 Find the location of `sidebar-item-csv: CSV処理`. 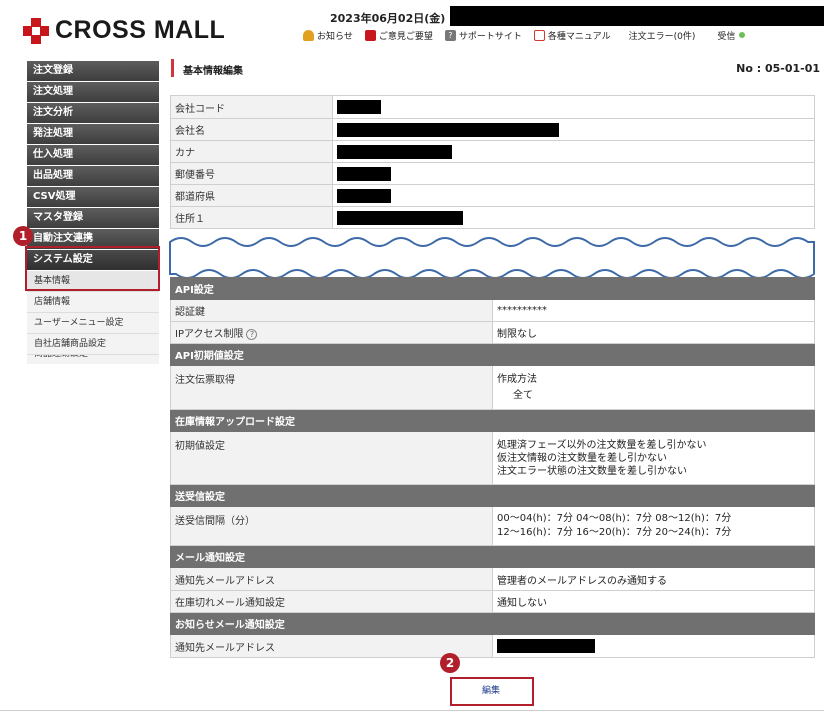

sidebar-item-csv: CSV処理 is located at coordinates (93, 197).